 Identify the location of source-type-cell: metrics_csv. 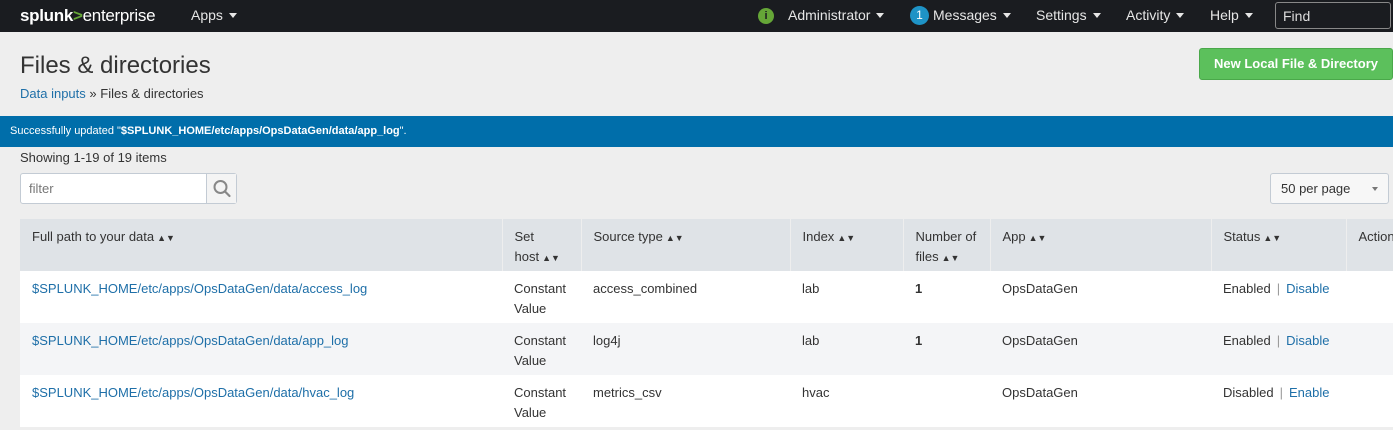
(685, 401).